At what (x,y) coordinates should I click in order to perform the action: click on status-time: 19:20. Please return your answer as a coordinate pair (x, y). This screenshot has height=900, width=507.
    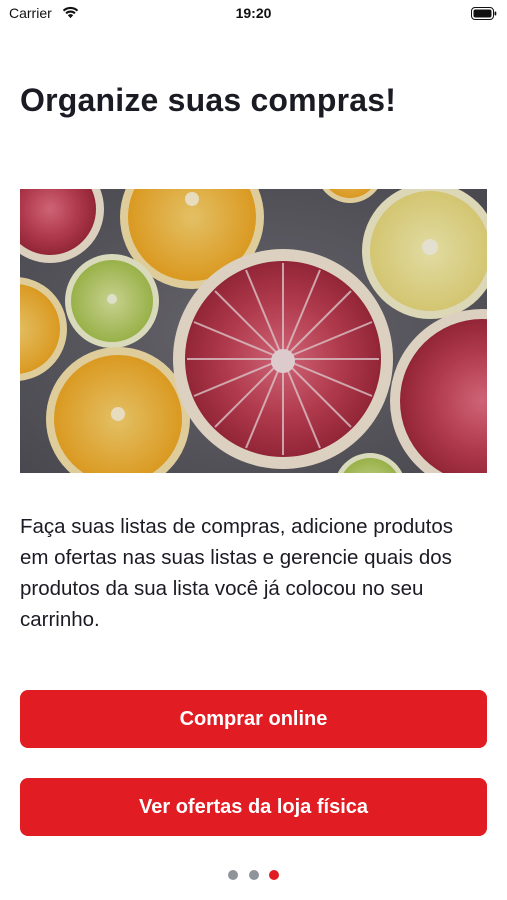
    Looking at the image, I should click on (253, 13).